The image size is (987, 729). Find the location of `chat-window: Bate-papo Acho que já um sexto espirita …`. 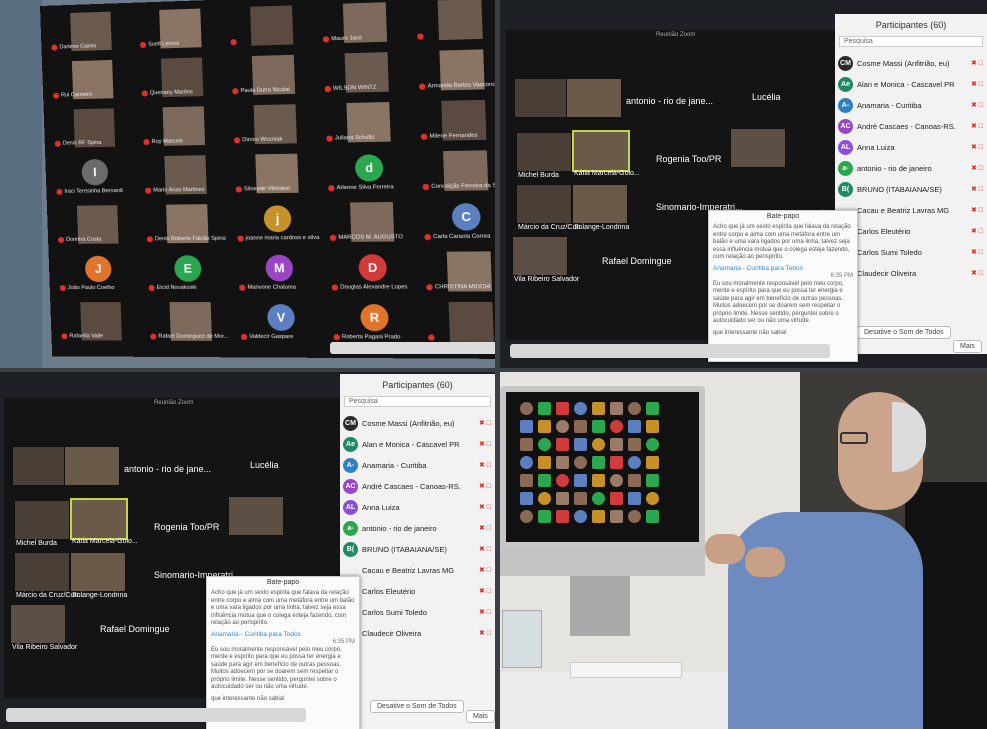

chat-window: Bate-papo Acho que já um sexto espirita … is located at coordinates (283, 652).